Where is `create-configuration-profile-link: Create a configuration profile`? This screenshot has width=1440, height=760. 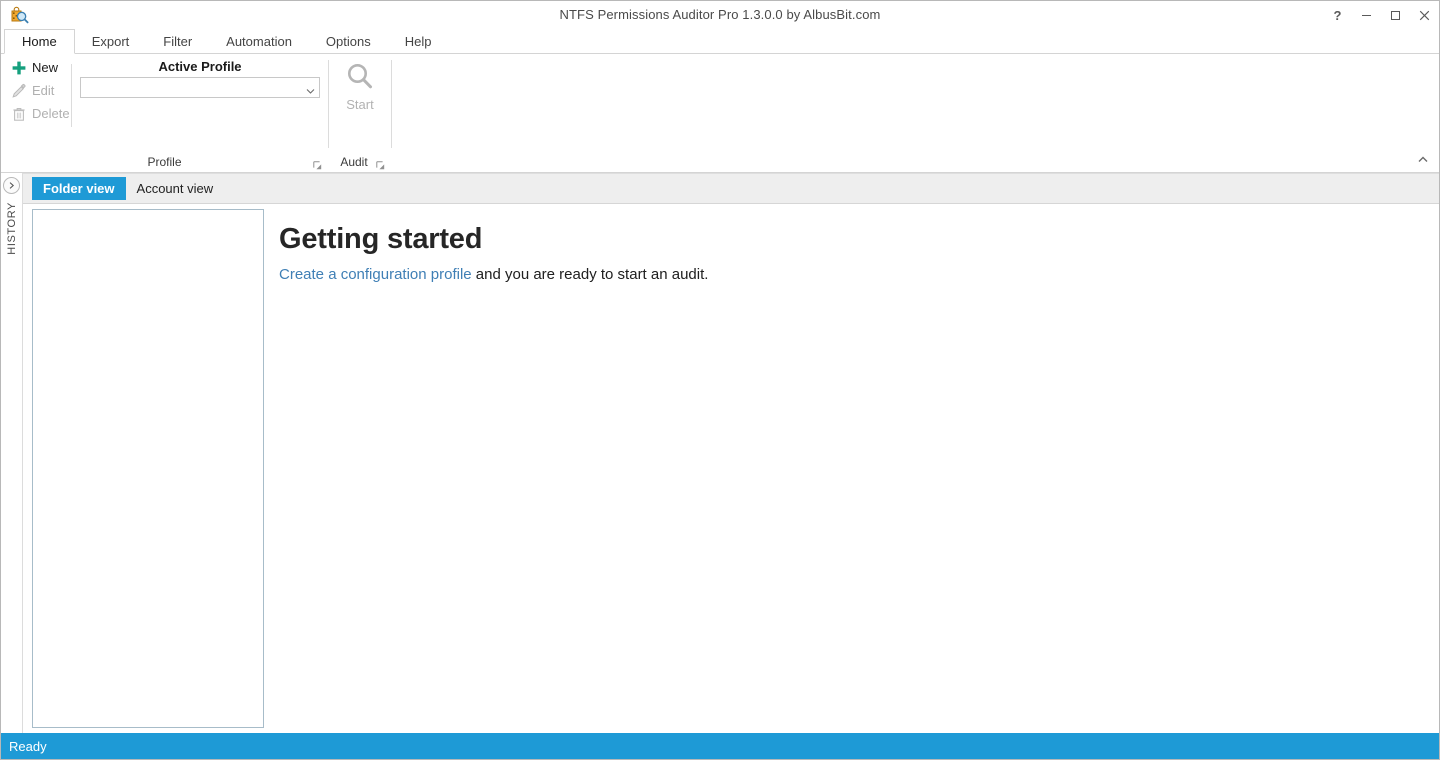 create-configuration-profile-link: Create a configuration profile is located at coordinates (375, 274).